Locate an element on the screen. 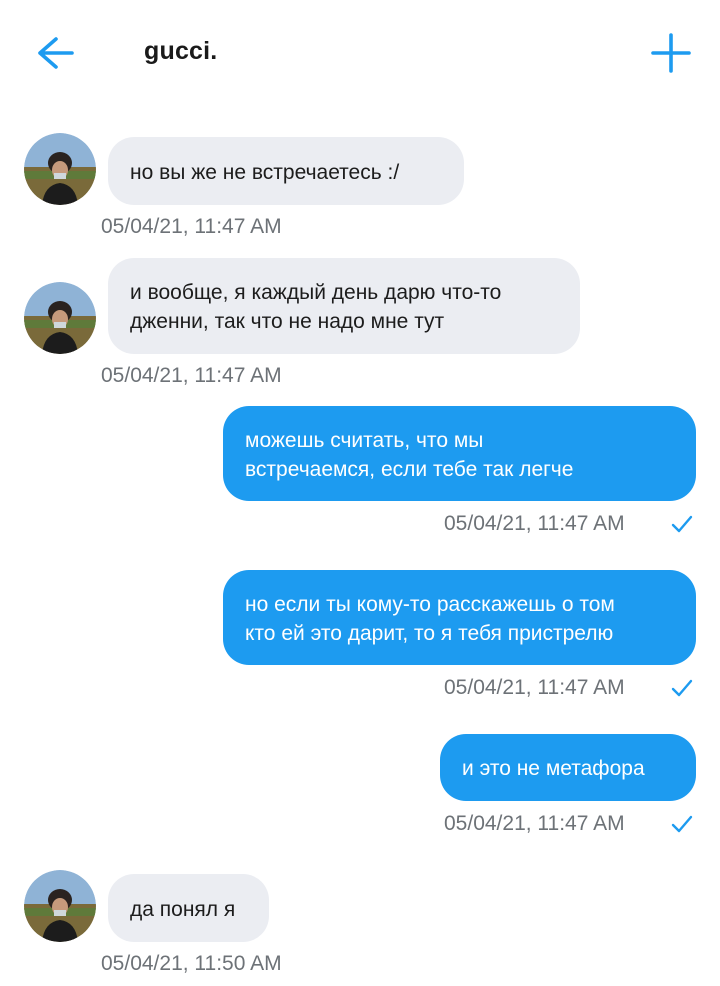 This screenshot has width=720, height=986. message-text-line: дженни, так что не надо мне тут is located at coordinates (287, 321).